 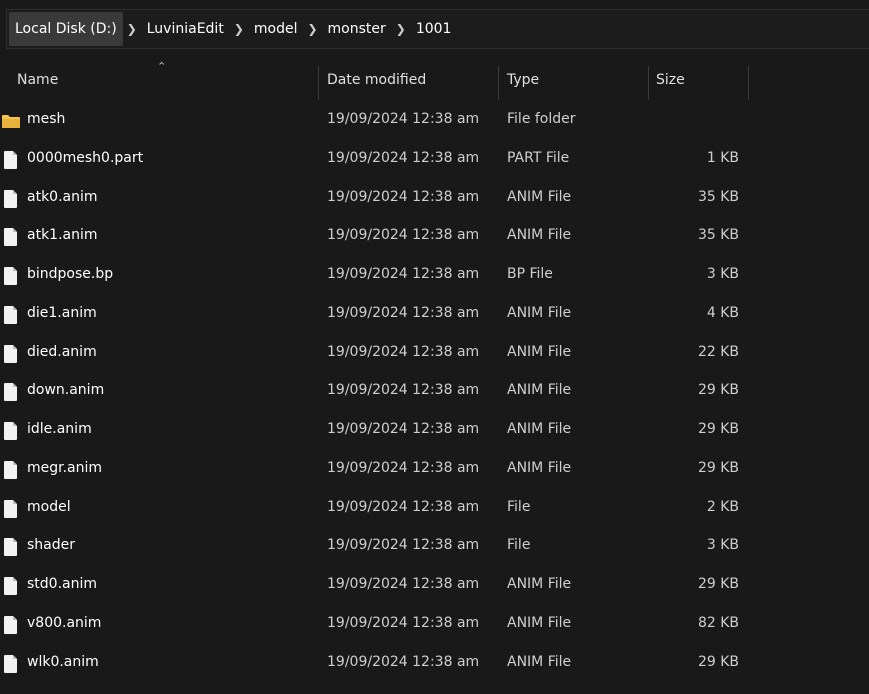 I want to click on column-header-type: Type, so click(x=523, y=80).